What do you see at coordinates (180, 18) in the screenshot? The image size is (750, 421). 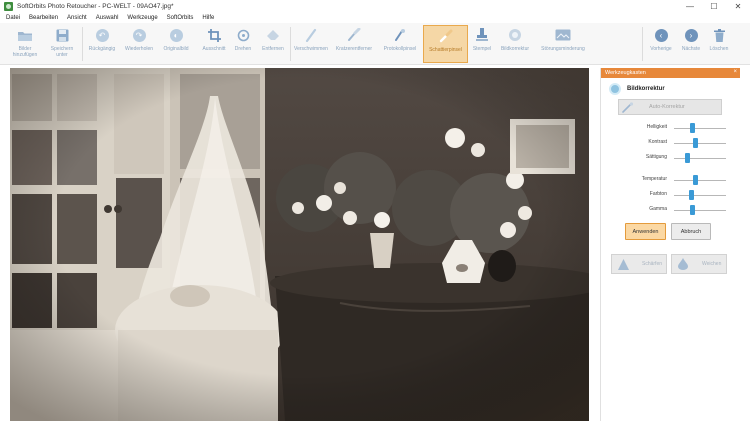 I see `menu-softorbits: SoftOrbits` at bounding box center [180, 18].